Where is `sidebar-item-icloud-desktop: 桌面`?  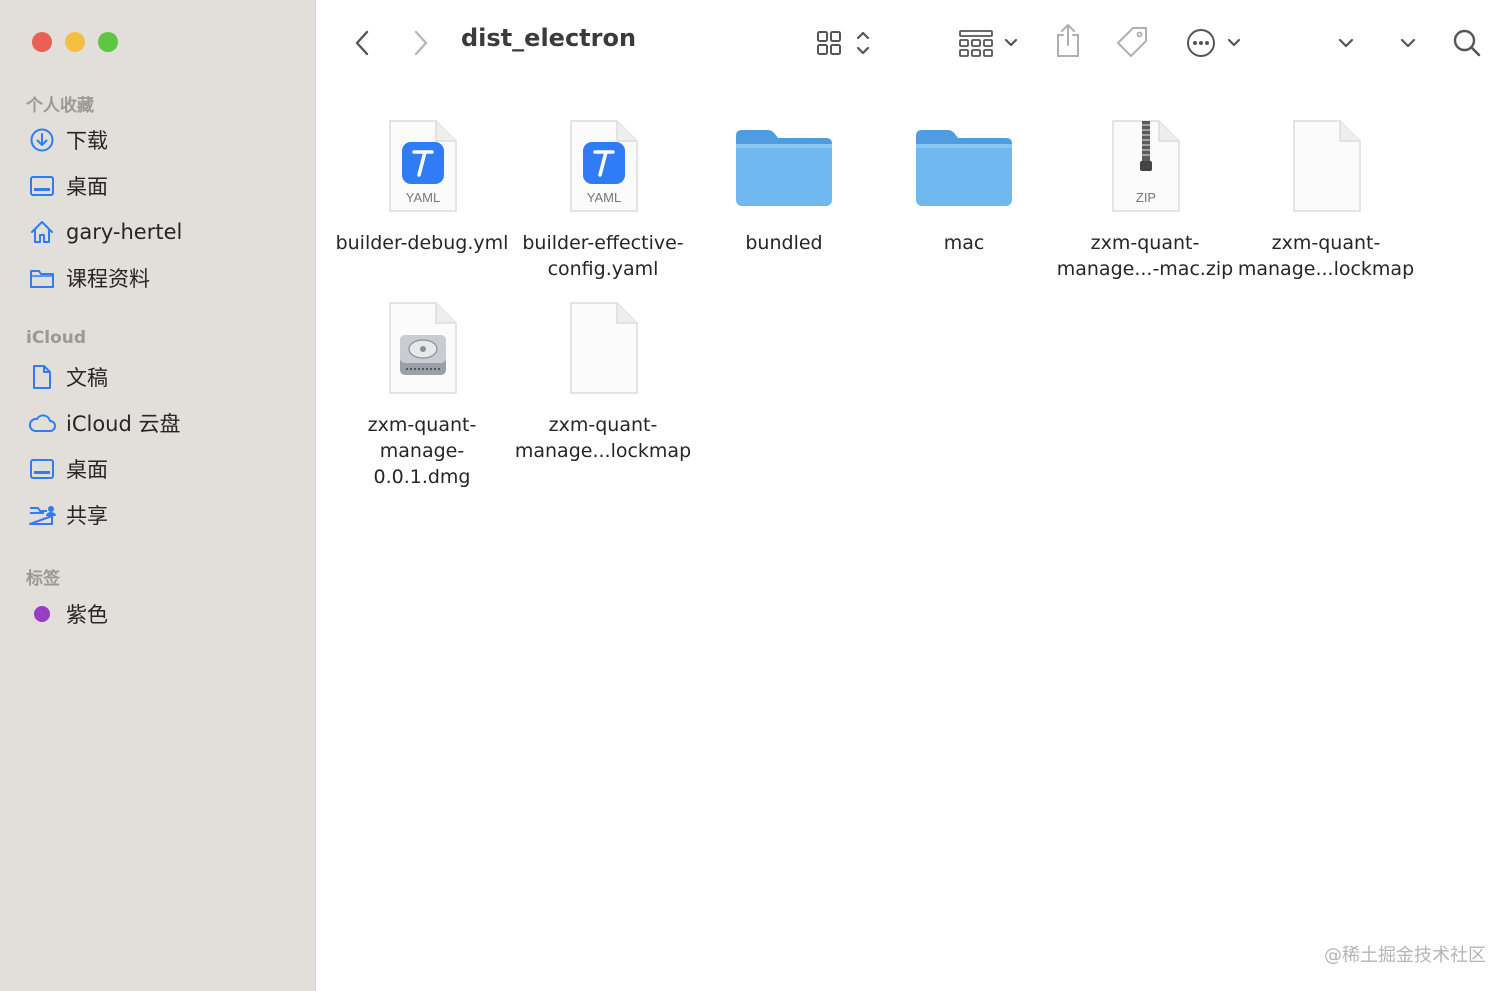
sidebar-item-icloud-desktop: 桌面 is located at coordinates (68, 469).